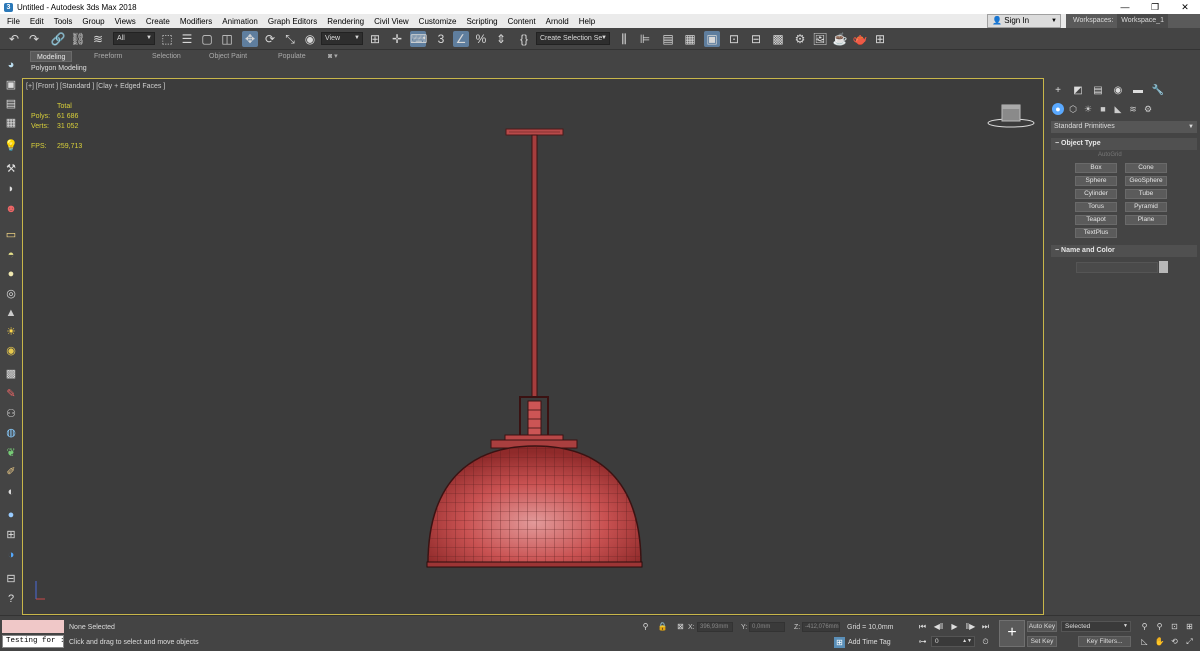 This screenshot has height=651, width=1200. What do you see at coordinates (821, 627) in the screenshot?
I see `z-coordinate-field: -412,076mm` at bounding box center [821, 627].